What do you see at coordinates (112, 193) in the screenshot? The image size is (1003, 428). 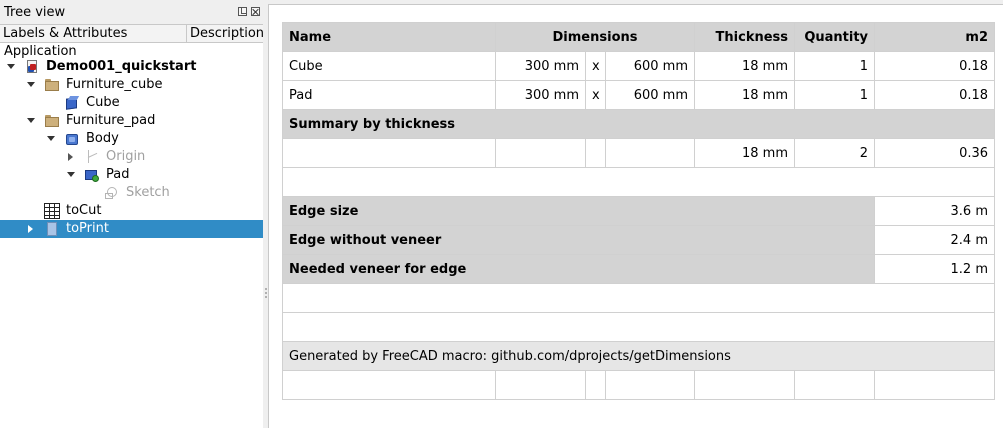 I see `sketch-icon` at bounding box center [112, 193].